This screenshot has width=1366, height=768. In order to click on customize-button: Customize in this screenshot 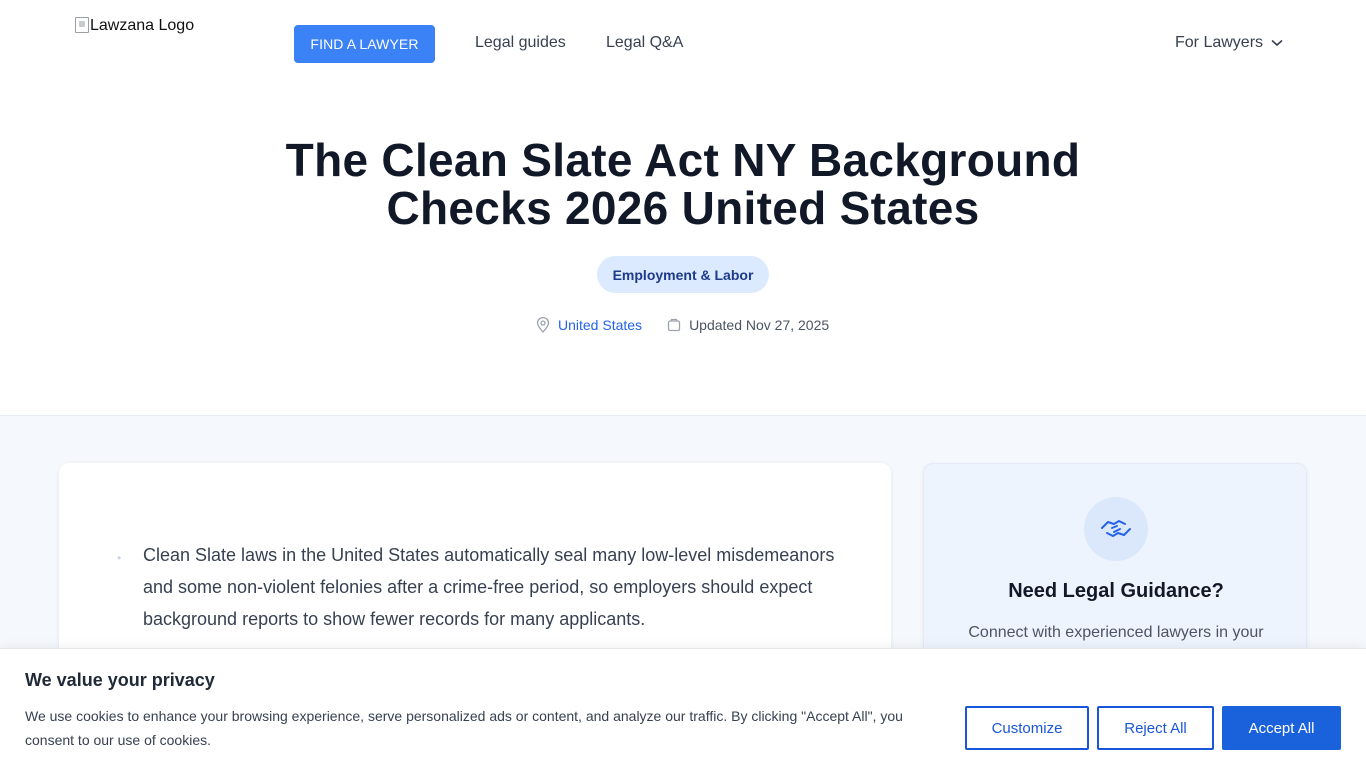, I will do `click(1027, 728)`.